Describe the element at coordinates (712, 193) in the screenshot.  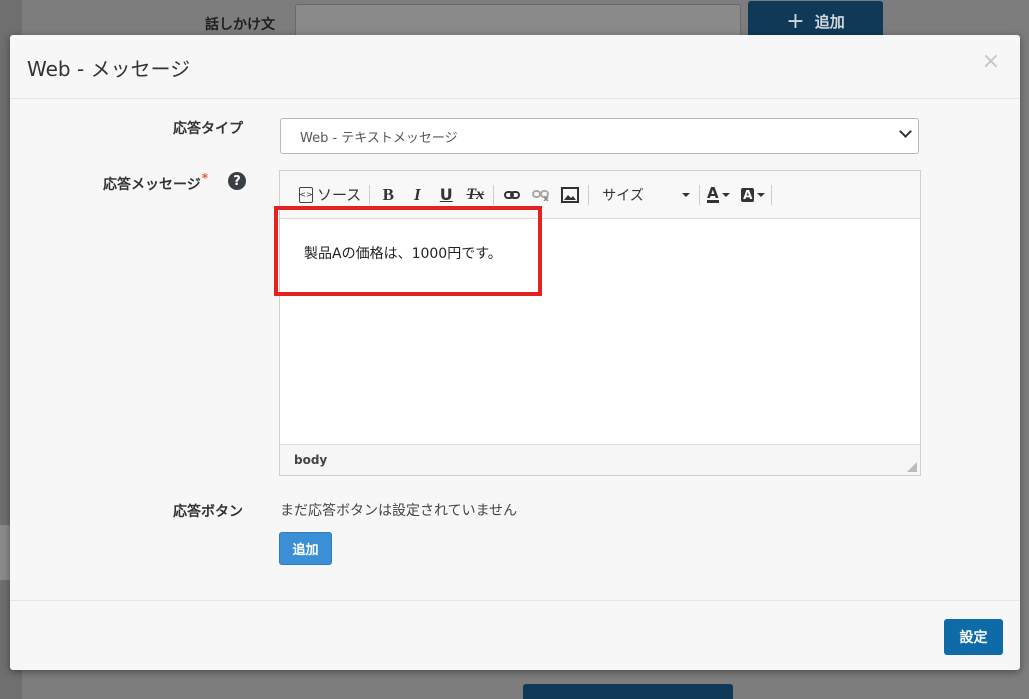
I see `text-color-icon: A` at that location.